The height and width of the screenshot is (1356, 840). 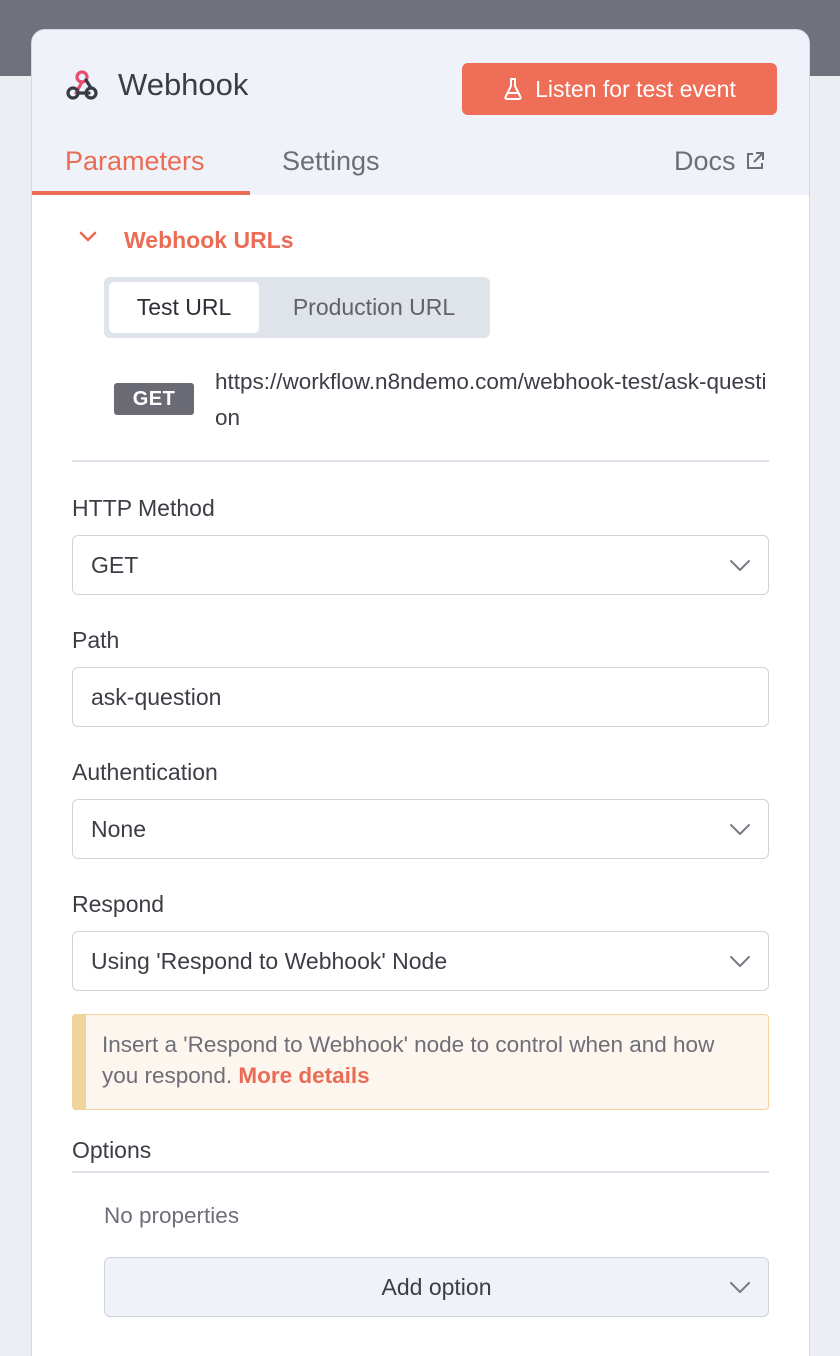 I want to click on webhook-icon, so click(x=82, y=85).